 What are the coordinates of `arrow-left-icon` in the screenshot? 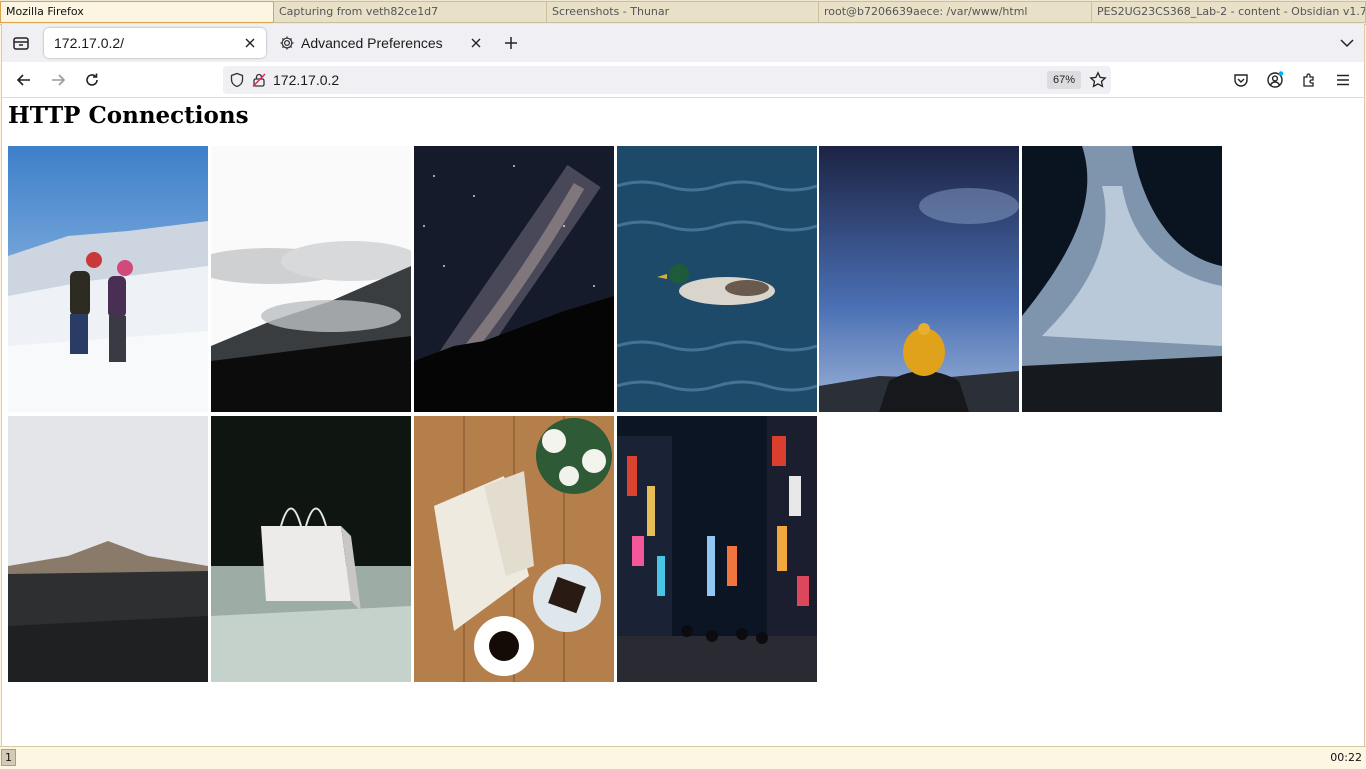 It's located at (23, 80).